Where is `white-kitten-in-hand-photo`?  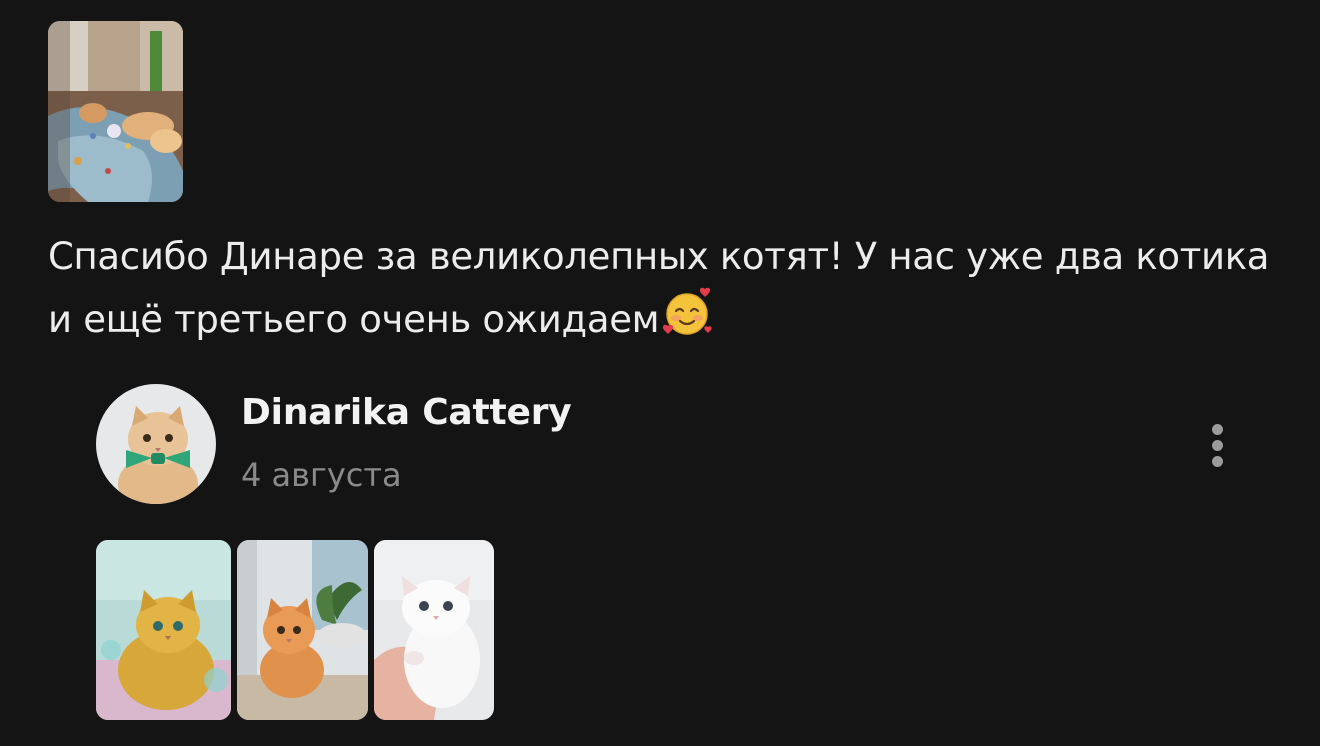 white-kitten-in-hand-photo is located at coordinates (434, 630).